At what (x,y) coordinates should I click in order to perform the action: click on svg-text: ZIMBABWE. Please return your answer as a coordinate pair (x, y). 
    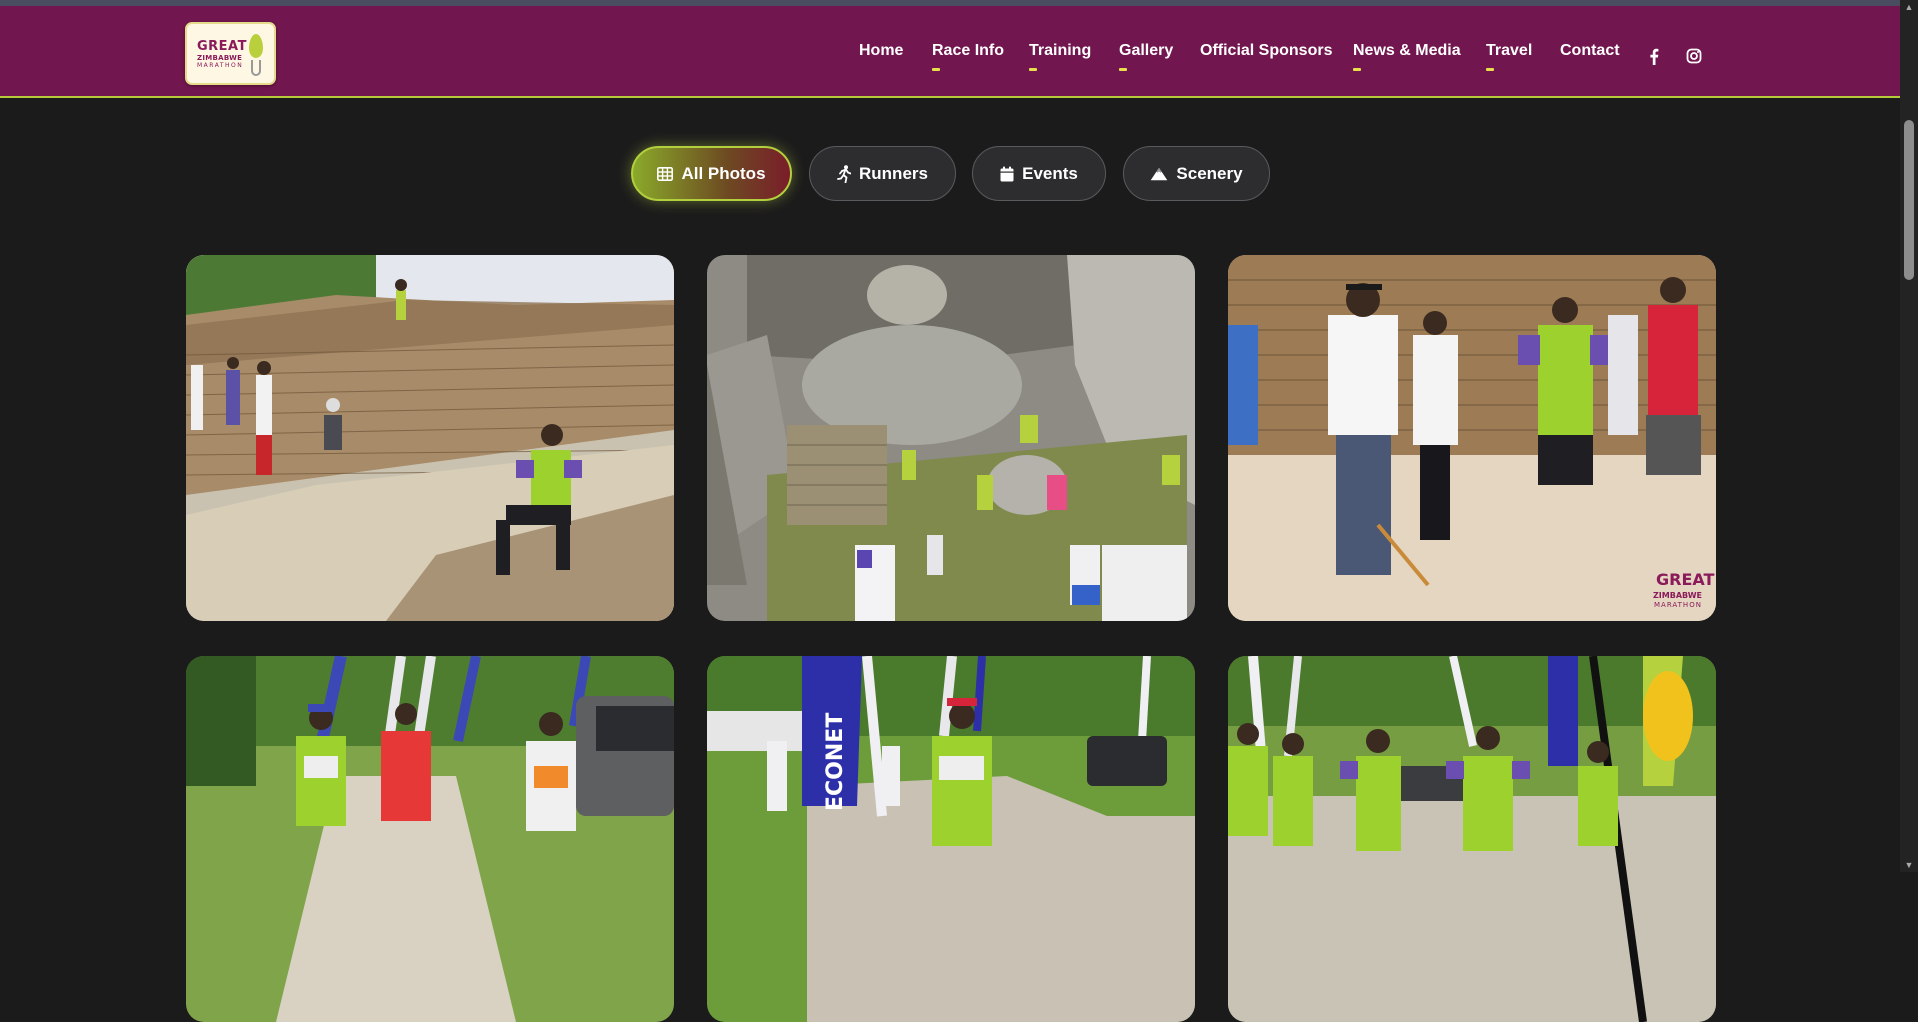
    Looking at the image, I should click on (1677, 595).